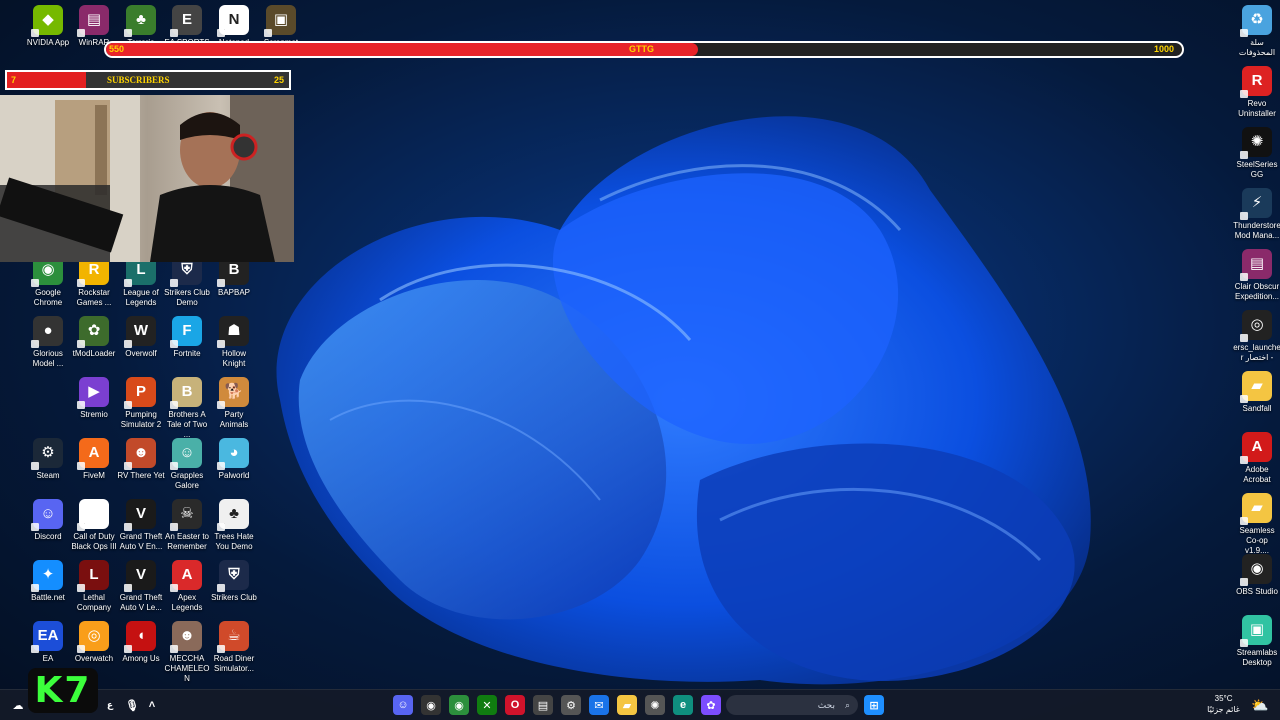 Image resolution: width=1280 pixels, height=720 pixels. I want to click on steelseries-icon: ✺, so click(655, 705).